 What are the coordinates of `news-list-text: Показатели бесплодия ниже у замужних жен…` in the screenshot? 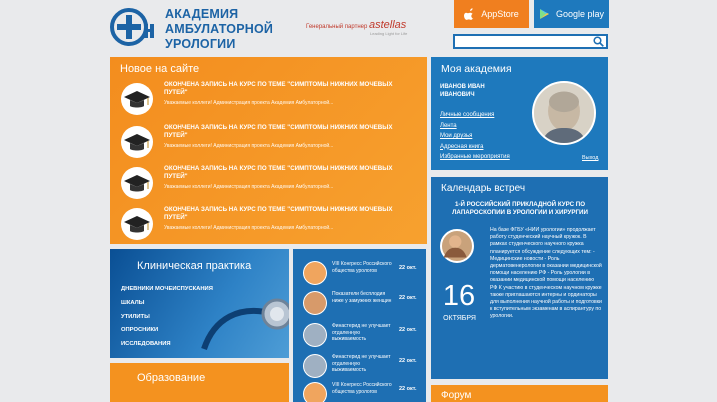 It's located at (363, 297).